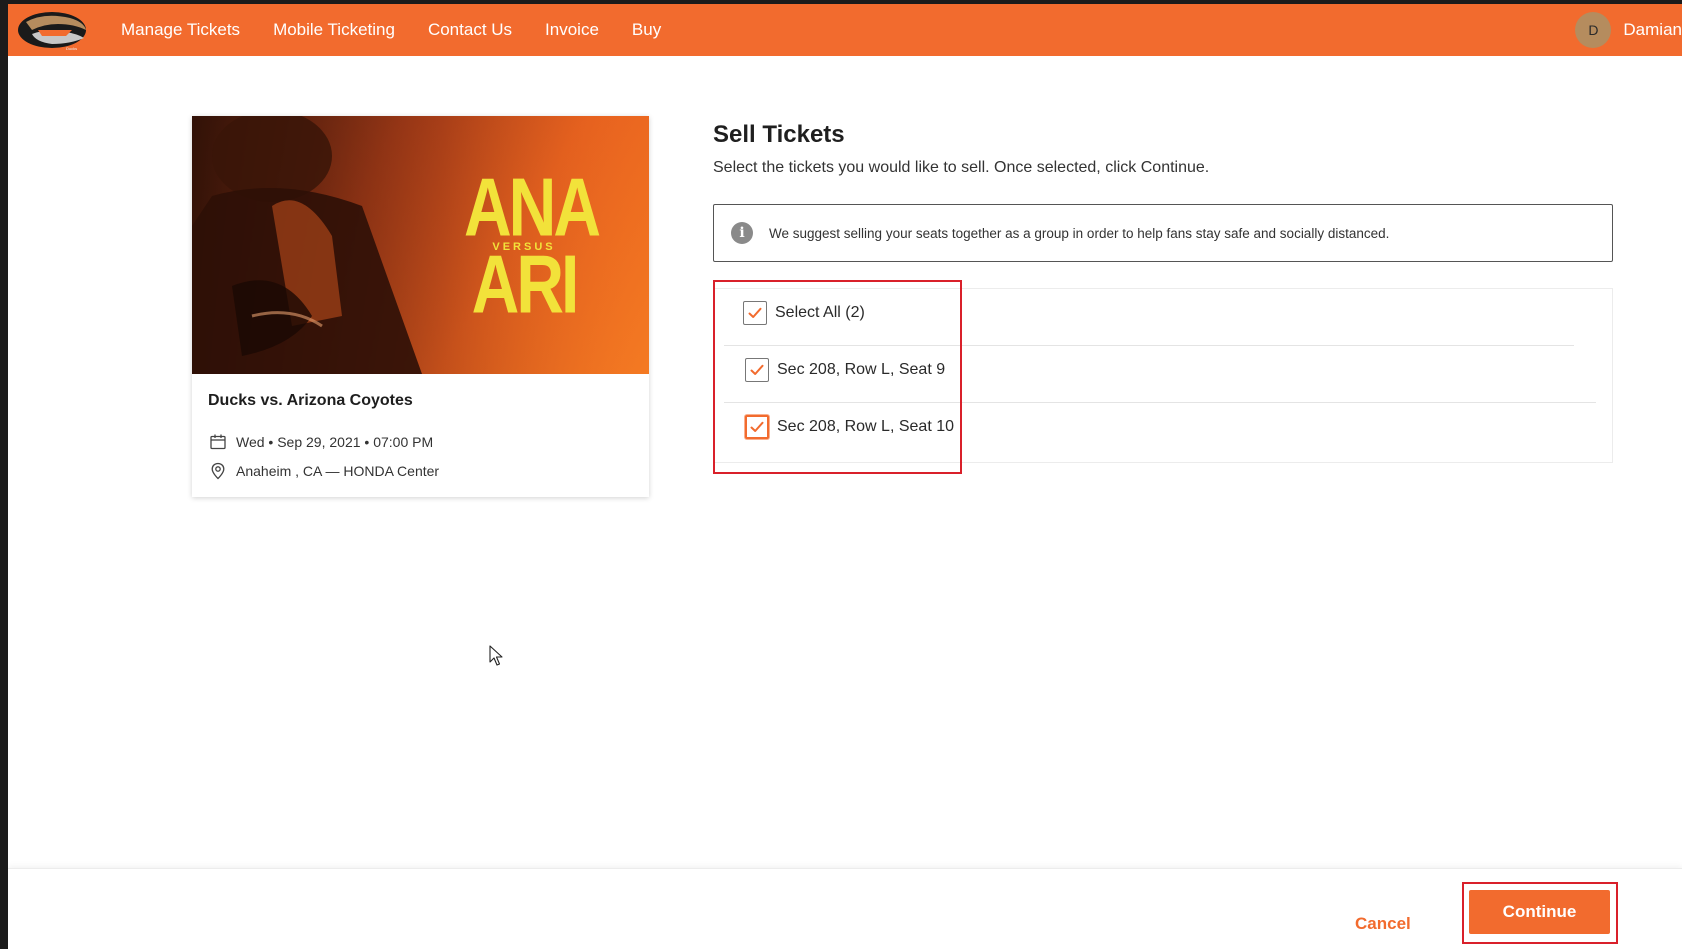  Describe the element at coordinates (525, 284) in the screenshot. I see `away-team-abbr: ARI` at that location.